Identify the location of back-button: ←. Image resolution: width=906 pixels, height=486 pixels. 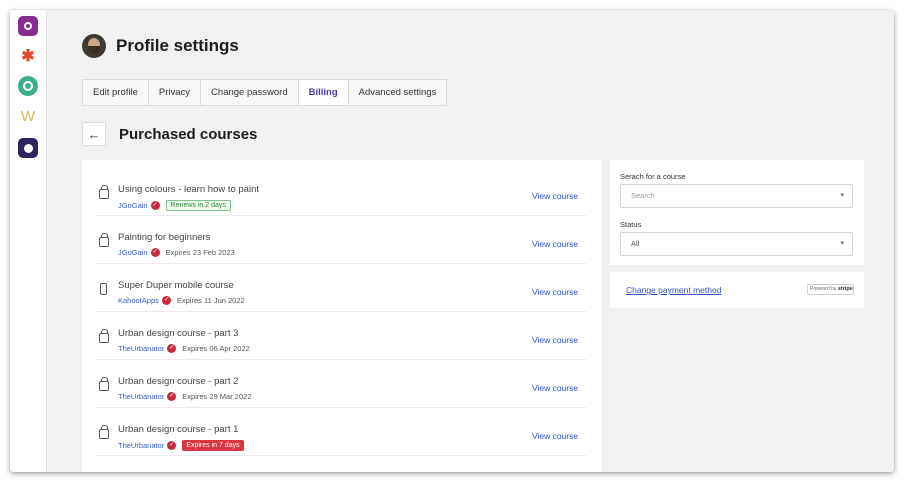
(94, 134).